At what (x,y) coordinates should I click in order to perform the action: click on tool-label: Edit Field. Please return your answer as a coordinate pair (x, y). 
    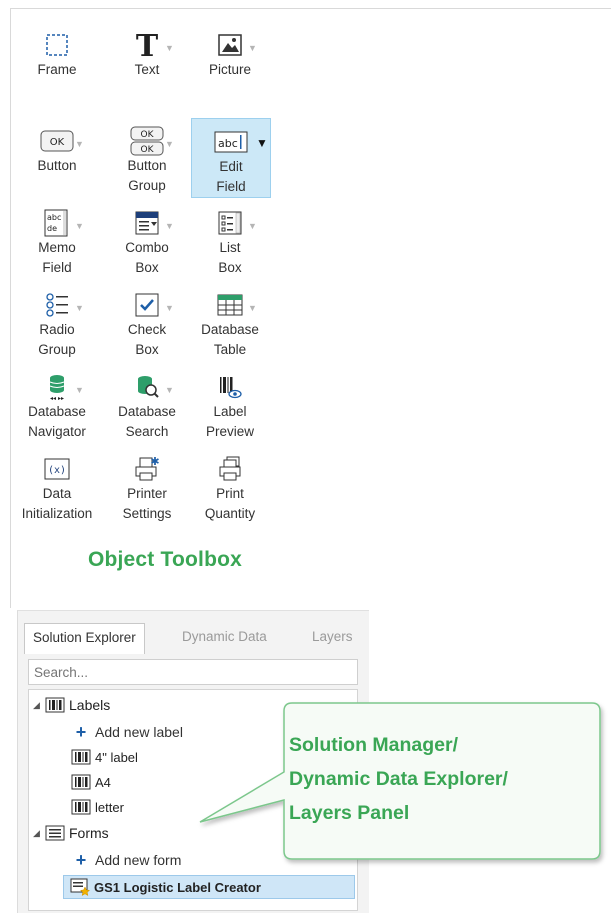
    Looking at the image, I should click on (231, 176).